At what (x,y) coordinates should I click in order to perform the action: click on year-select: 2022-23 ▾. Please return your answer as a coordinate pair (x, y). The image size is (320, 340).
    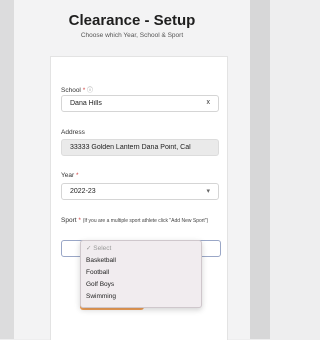
    Looking at the image, I should click on (140, 191).